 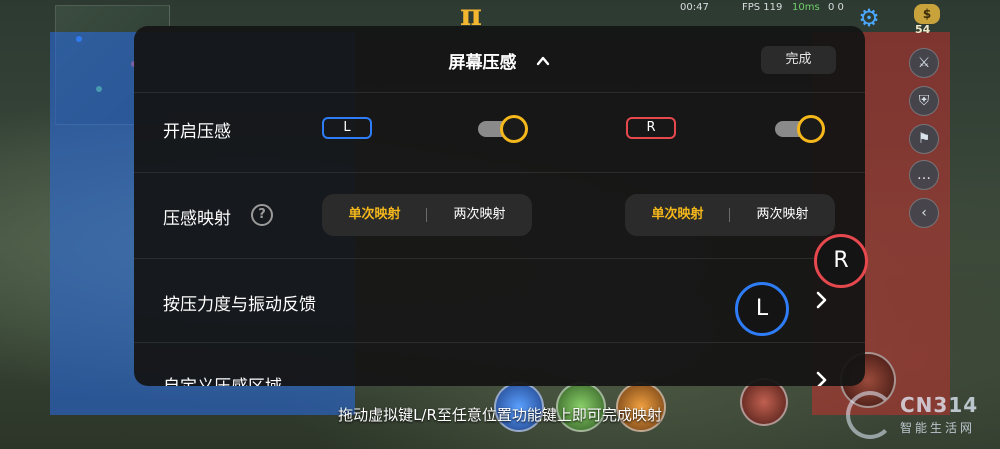 I want to click on right-virtual-key: R, so click(x=841, y=261).